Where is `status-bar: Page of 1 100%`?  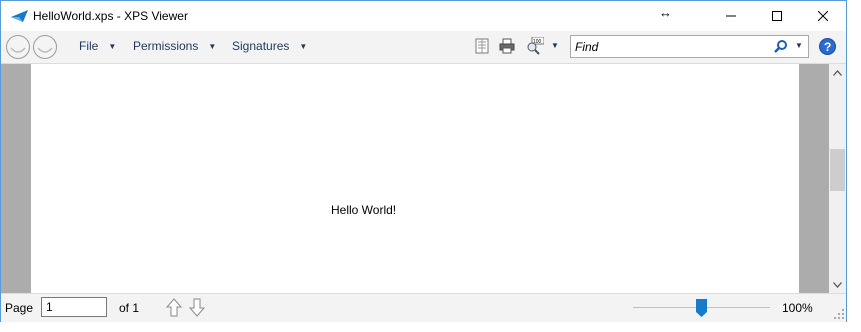
status-bar: Page of 1 100% is located at coordinates (423, 307).